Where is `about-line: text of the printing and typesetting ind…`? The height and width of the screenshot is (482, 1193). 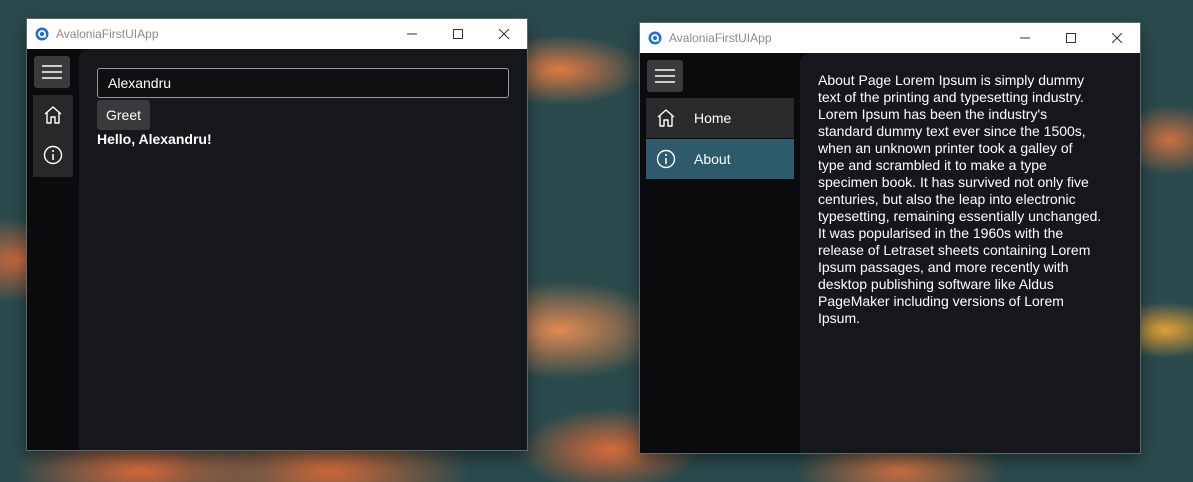 about-line: text of the printing and typesetting ind… is located at coordinates (951, 97).